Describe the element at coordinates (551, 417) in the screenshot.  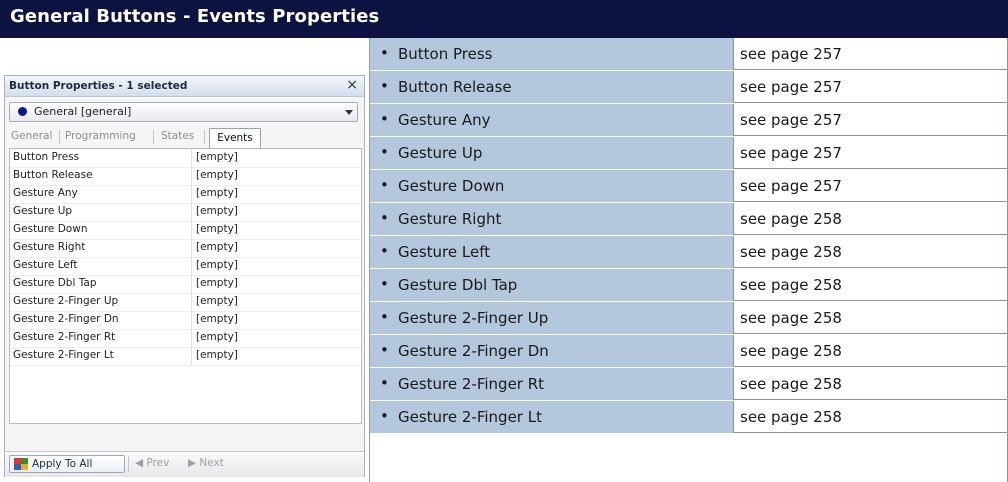
I see `event-name-cell: • Gesture 2-Finger Lt` at that location.